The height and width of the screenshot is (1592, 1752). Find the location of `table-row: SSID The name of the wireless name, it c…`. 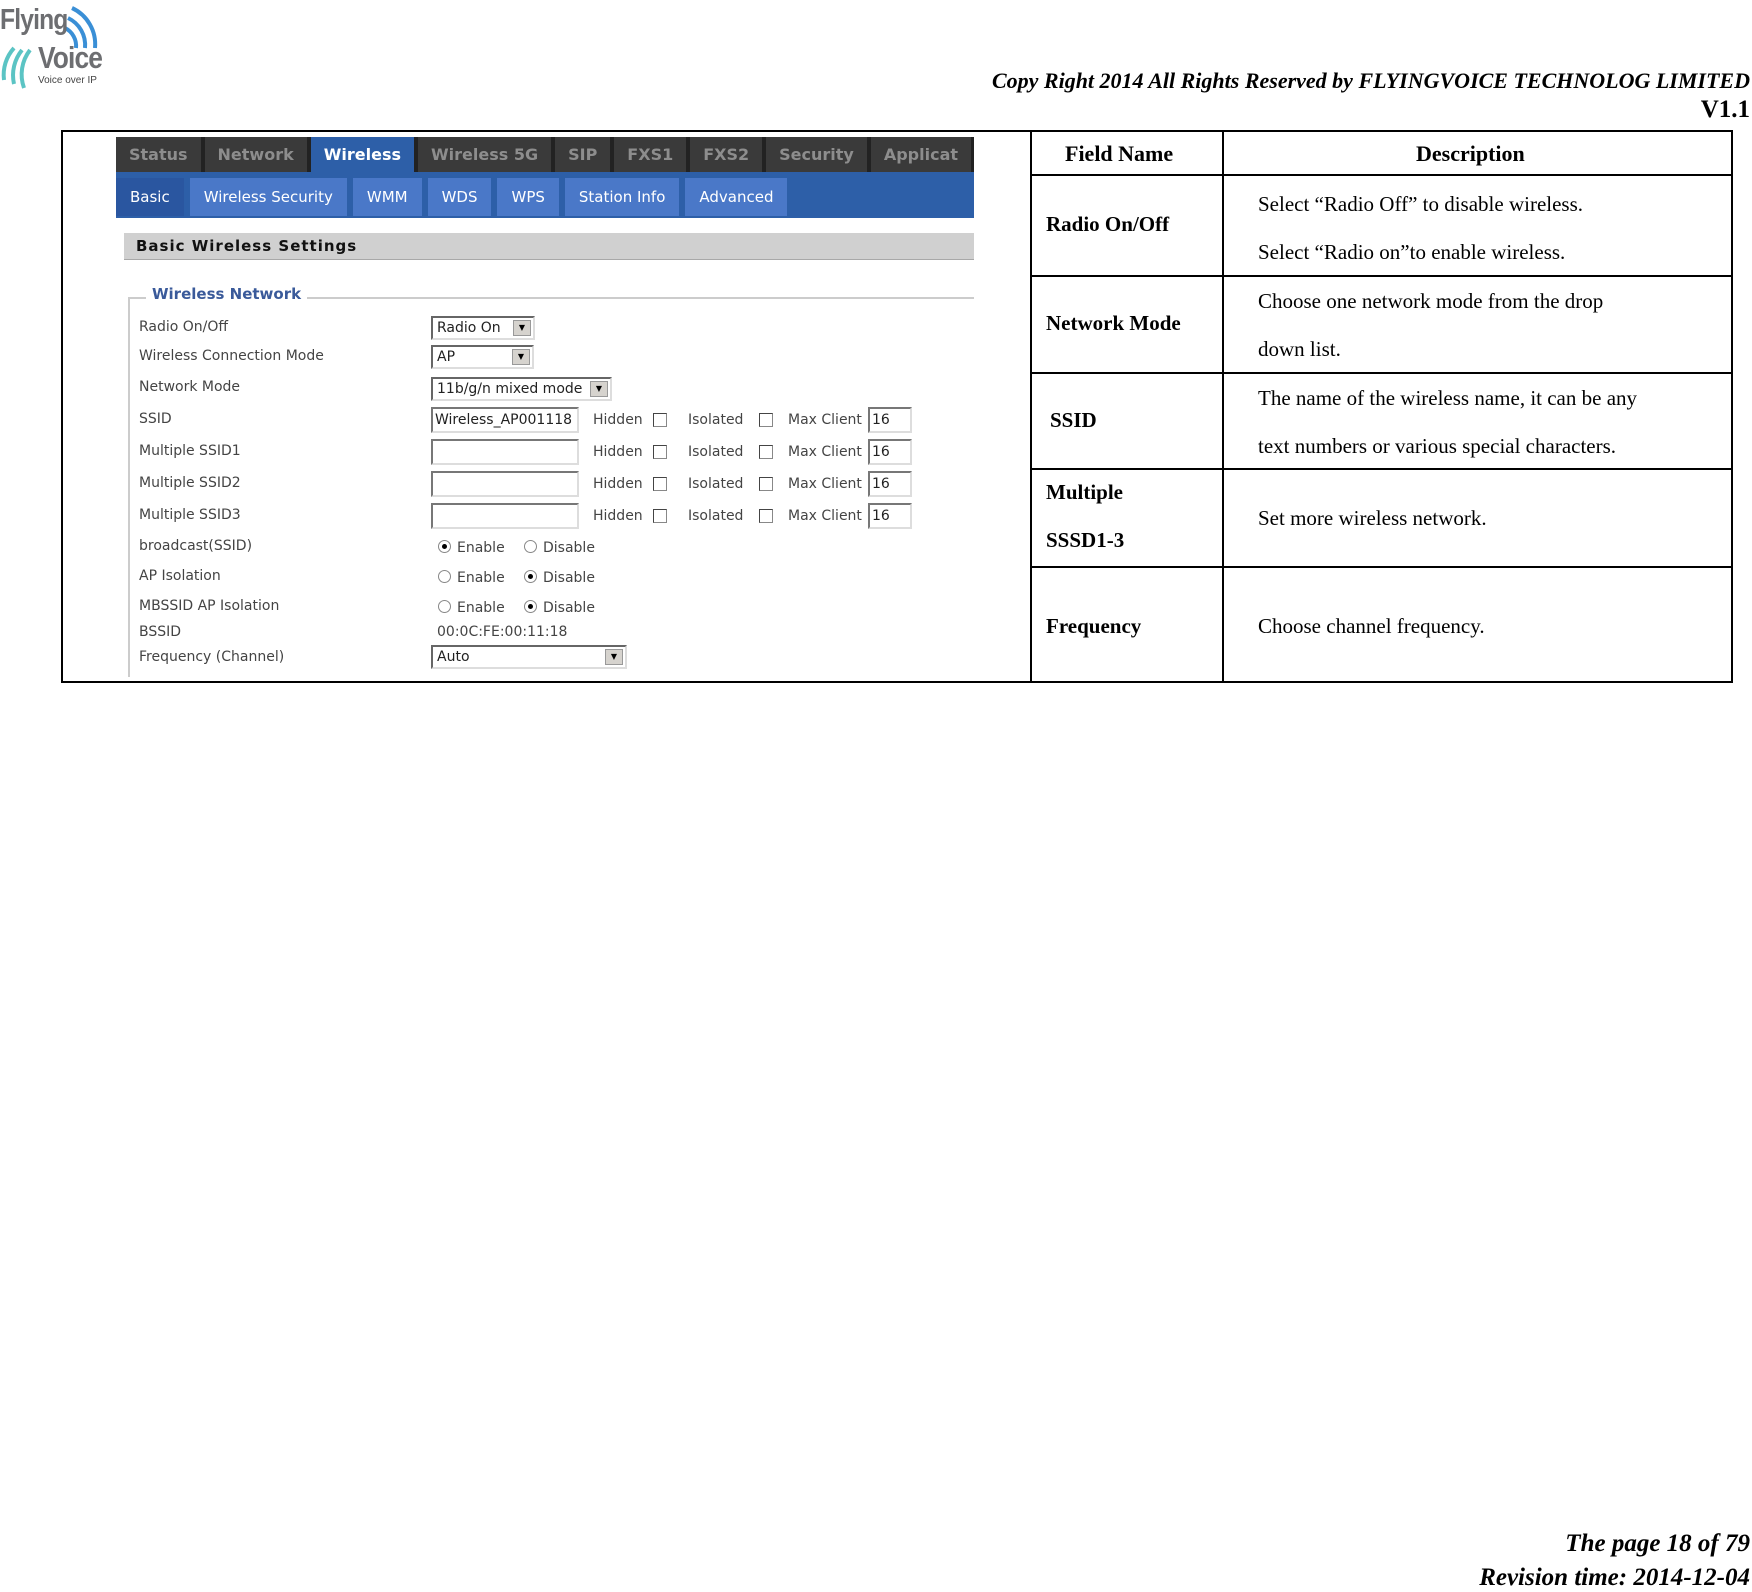

table-row: SSID The name of the wireless name, it c… is located at coordinates (1381, 422).